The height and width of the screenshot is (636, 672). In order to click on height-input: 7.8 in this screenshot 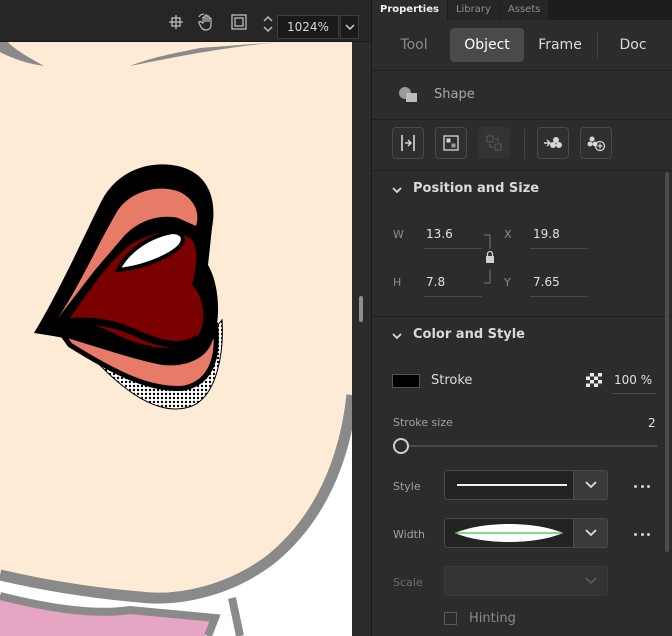, I will do `click(435, 282)`.